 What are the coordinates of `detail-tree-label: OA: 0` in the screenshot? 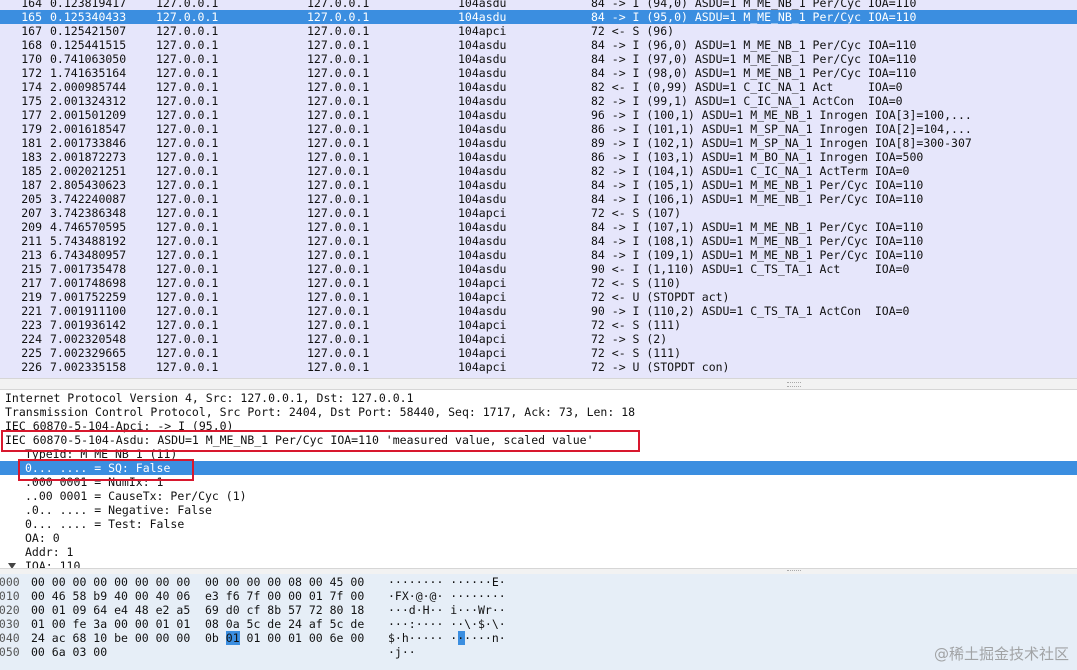 It's located at (42, 538).